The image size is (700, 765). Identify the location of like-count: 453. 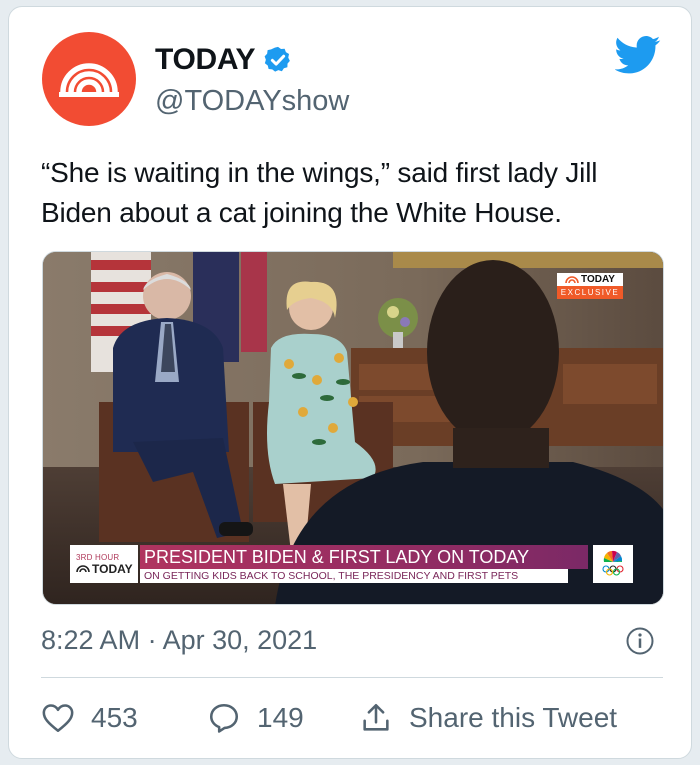
(114, 717).